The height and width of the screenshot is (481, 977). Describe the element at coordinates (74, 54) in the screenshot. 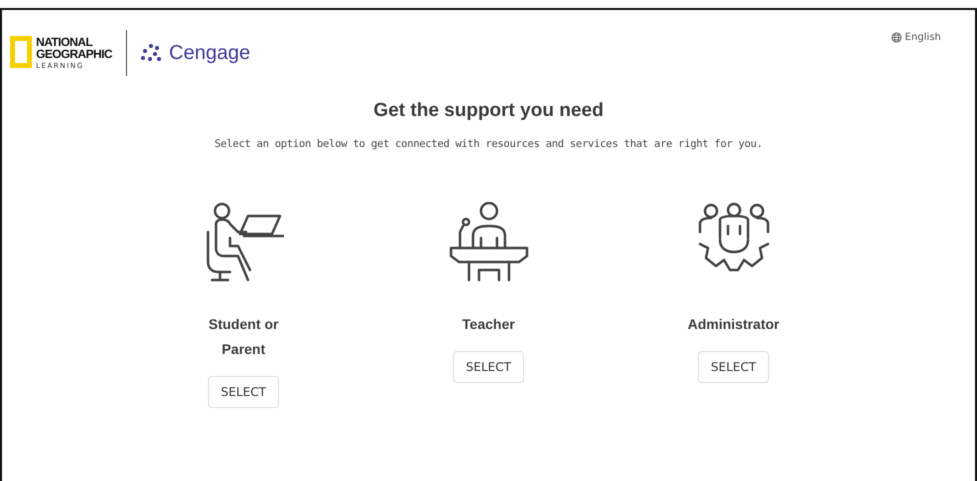

I see `logo-text: GEOGRAPHIC` at that location.